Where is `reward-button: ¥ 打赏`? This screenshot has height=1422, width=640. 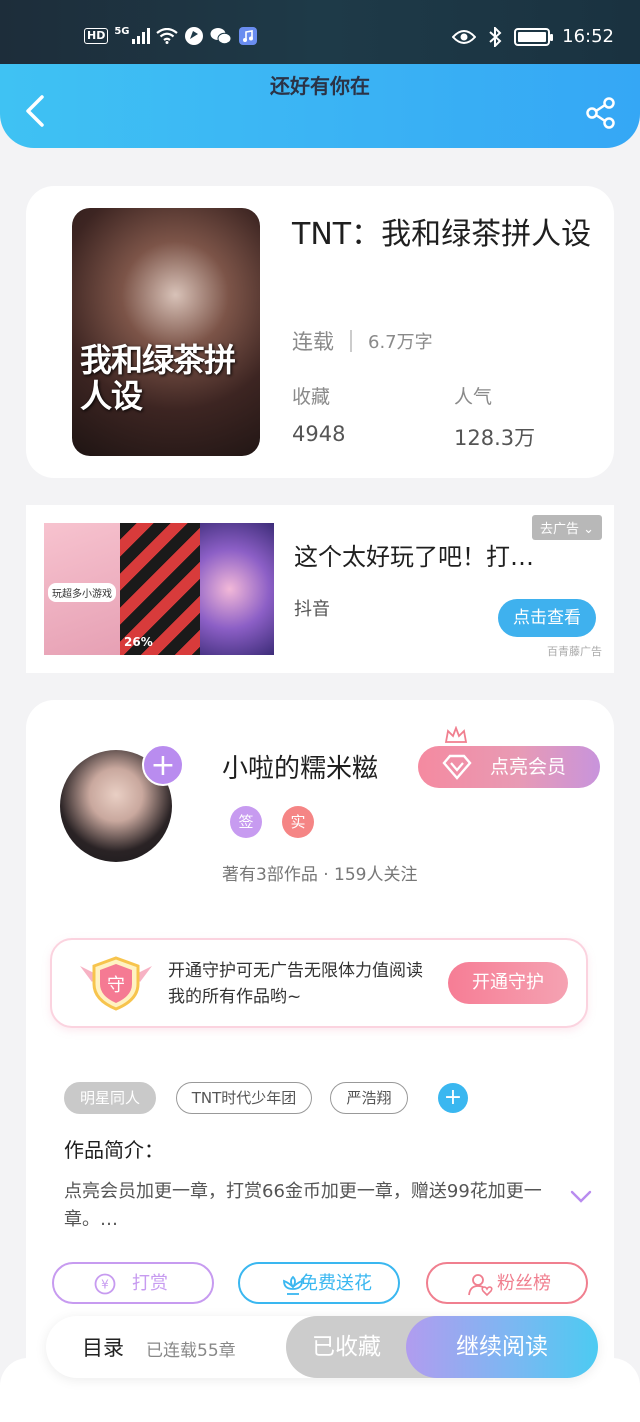
reward-button: ¥ 打赏 is located at coordinates (133, 1283).